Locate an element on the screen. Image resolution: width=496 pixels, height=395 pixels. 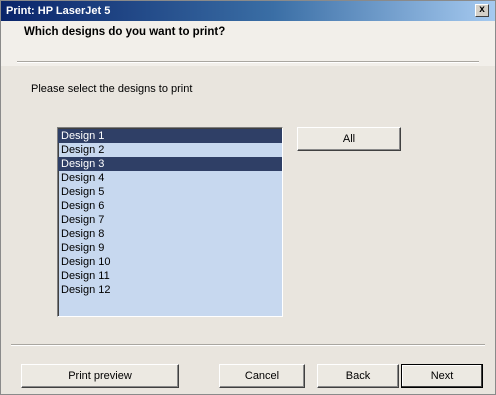
window-title: Print: HP LaserJet 5 is located at coordinates (58, 11).